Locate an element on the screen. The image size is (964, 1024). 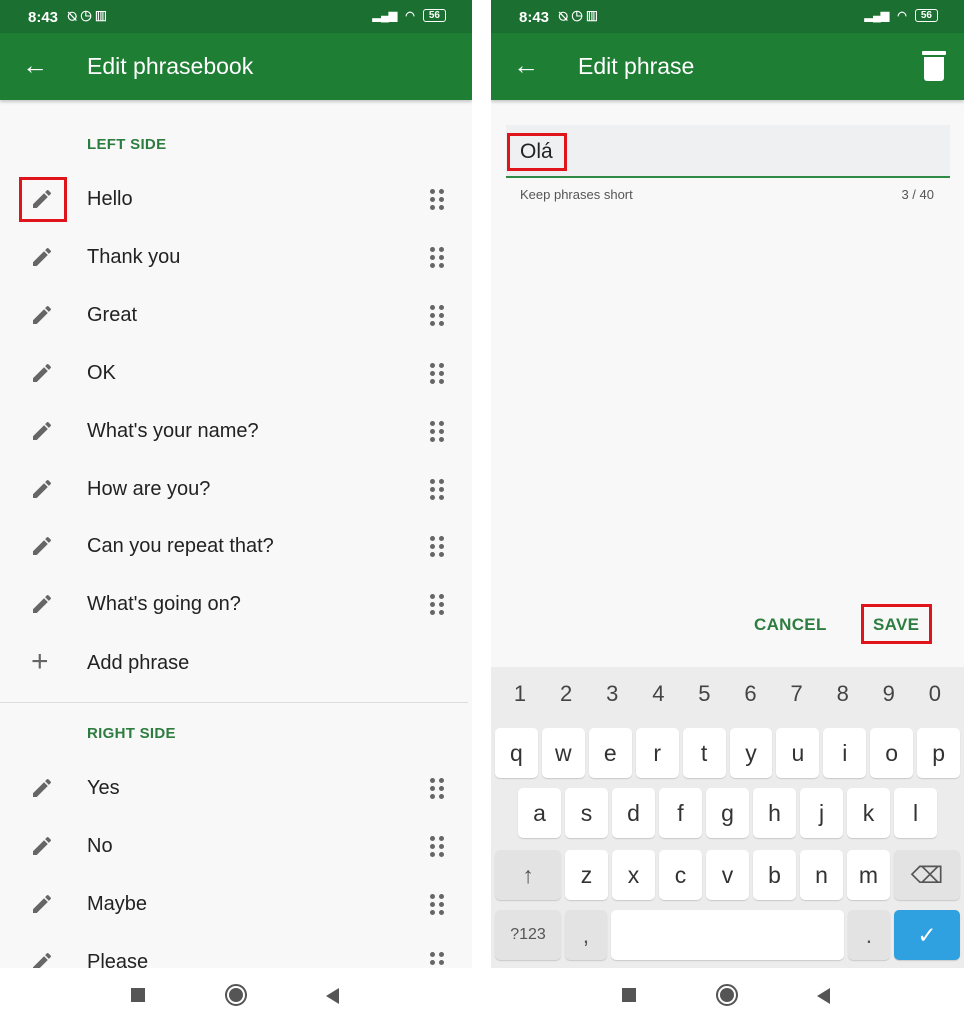
key-w: w is located at coordinates (563, 753).